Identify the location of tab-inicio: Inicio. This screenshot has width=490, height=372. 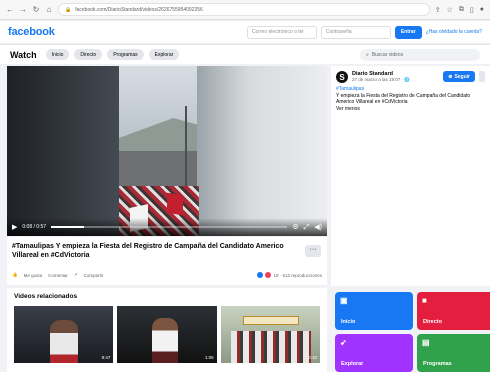
(57, 54).